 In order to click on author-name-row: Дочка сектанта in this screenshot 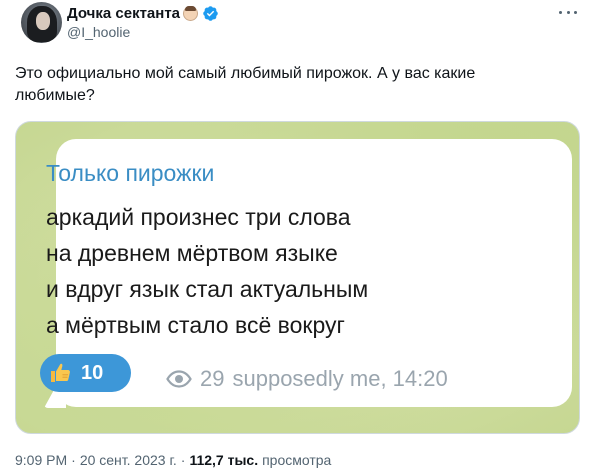, I will do `click(143, 13)`.